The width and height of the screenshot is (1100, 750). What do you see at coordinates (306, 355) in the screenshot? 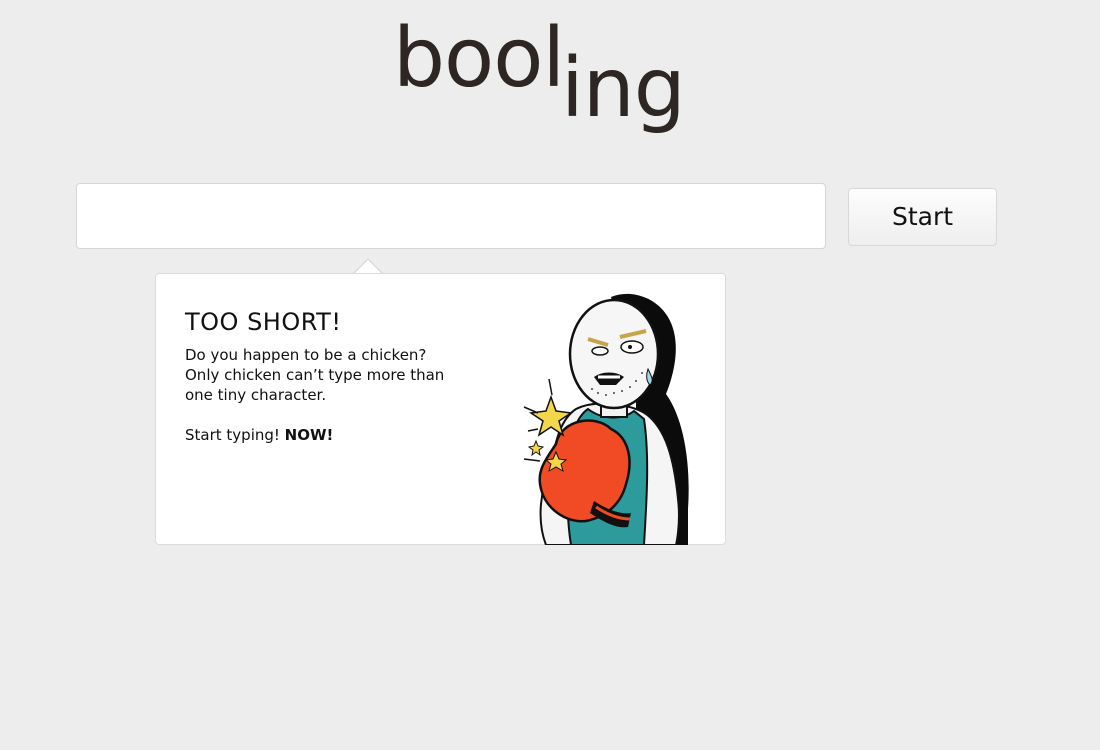
I see `tooltip-line-1: Do you happen to be a chicken?` at bounding box center [306, 355].